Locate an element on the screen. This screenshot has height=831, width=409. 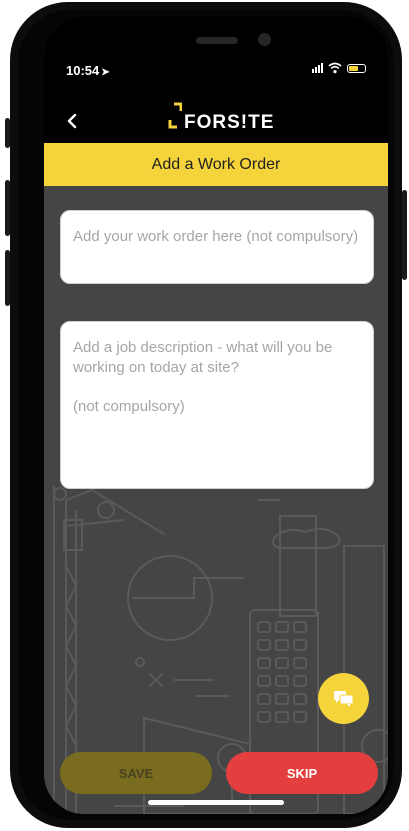
skip-button: SKIP is located at coordinates (302, 773).